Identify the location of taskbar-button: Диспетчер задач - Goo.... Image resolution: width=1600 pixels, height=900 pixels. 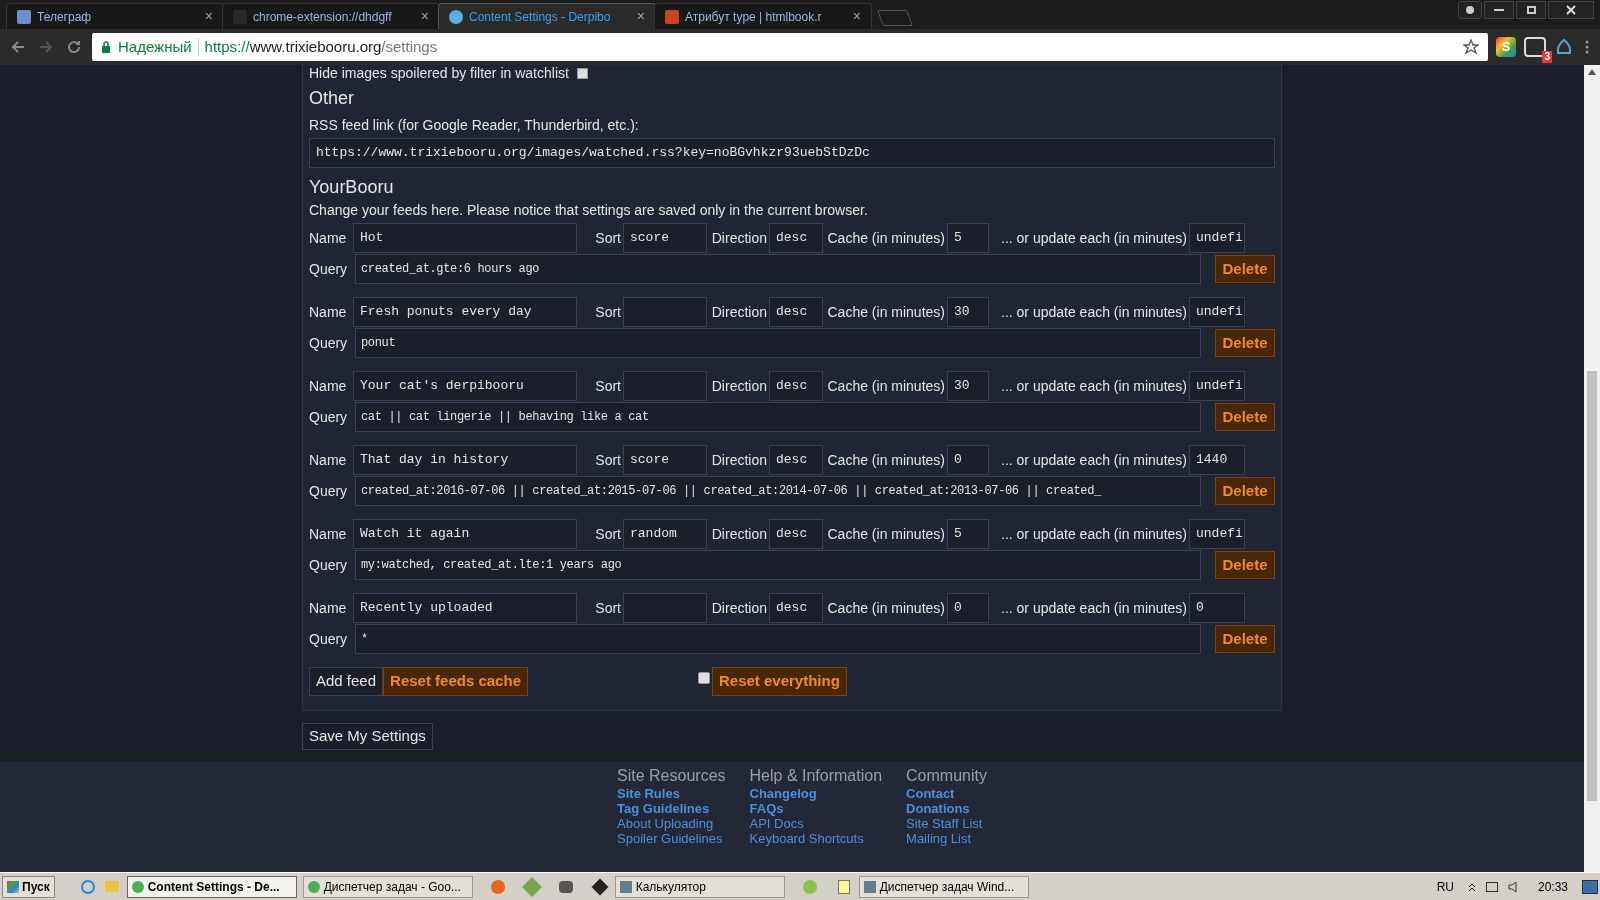
(387, 886).